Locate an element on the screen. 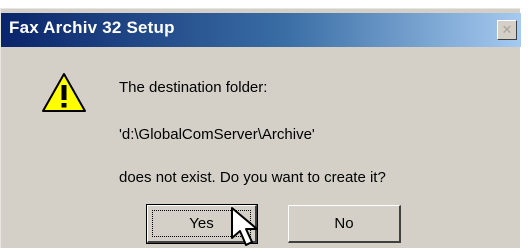 The width and height of the screenshot is (528, 248). message-line-1: The destination folder: is located at coordinates (193, 87).